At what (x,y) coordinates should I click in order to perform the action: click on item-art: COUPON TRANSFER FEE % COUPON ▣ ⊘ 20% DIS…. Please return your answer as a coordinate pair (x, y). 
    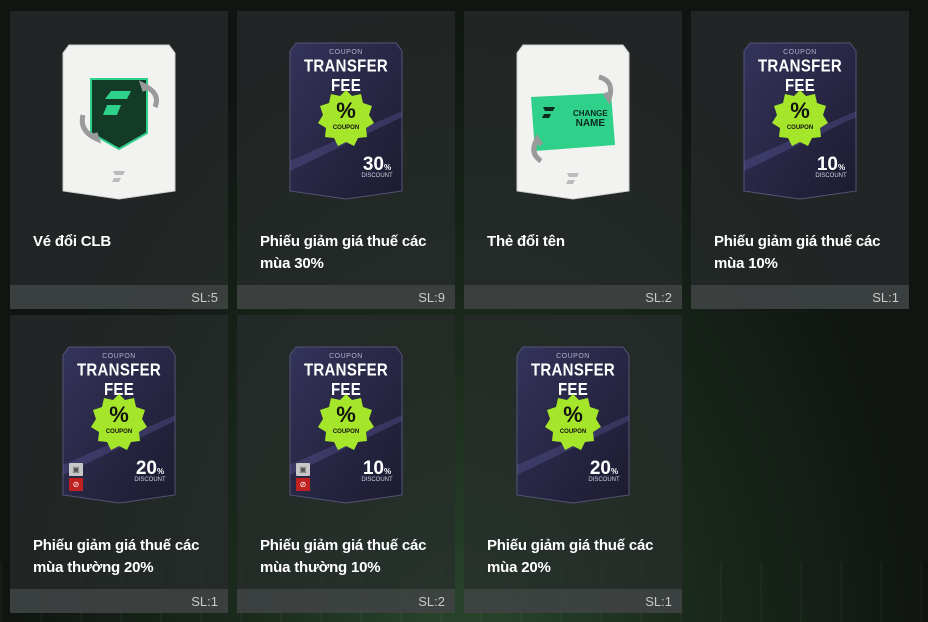
    Looking at the image, I should click on (119, 432).